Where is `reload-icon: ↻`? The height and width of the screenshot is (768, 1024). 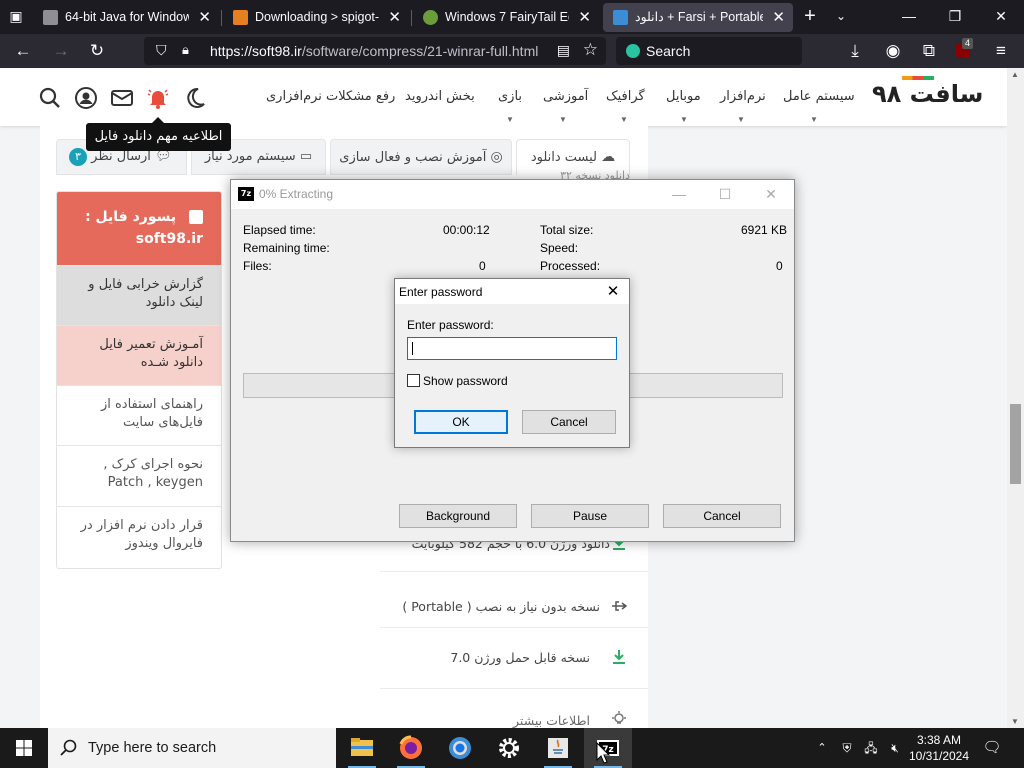 reload-icon: ↻ is located at coordinates (97, 51).